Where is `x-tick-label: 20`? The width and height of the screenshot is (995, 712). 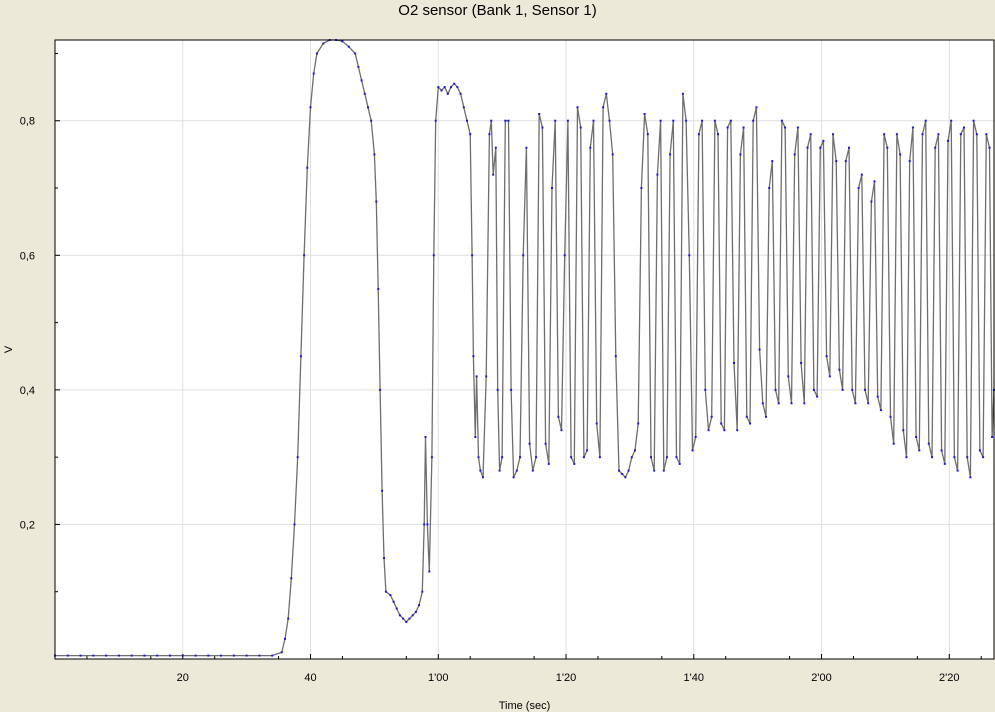
x-tick-label: 20 is located at coordinates (183, 678).